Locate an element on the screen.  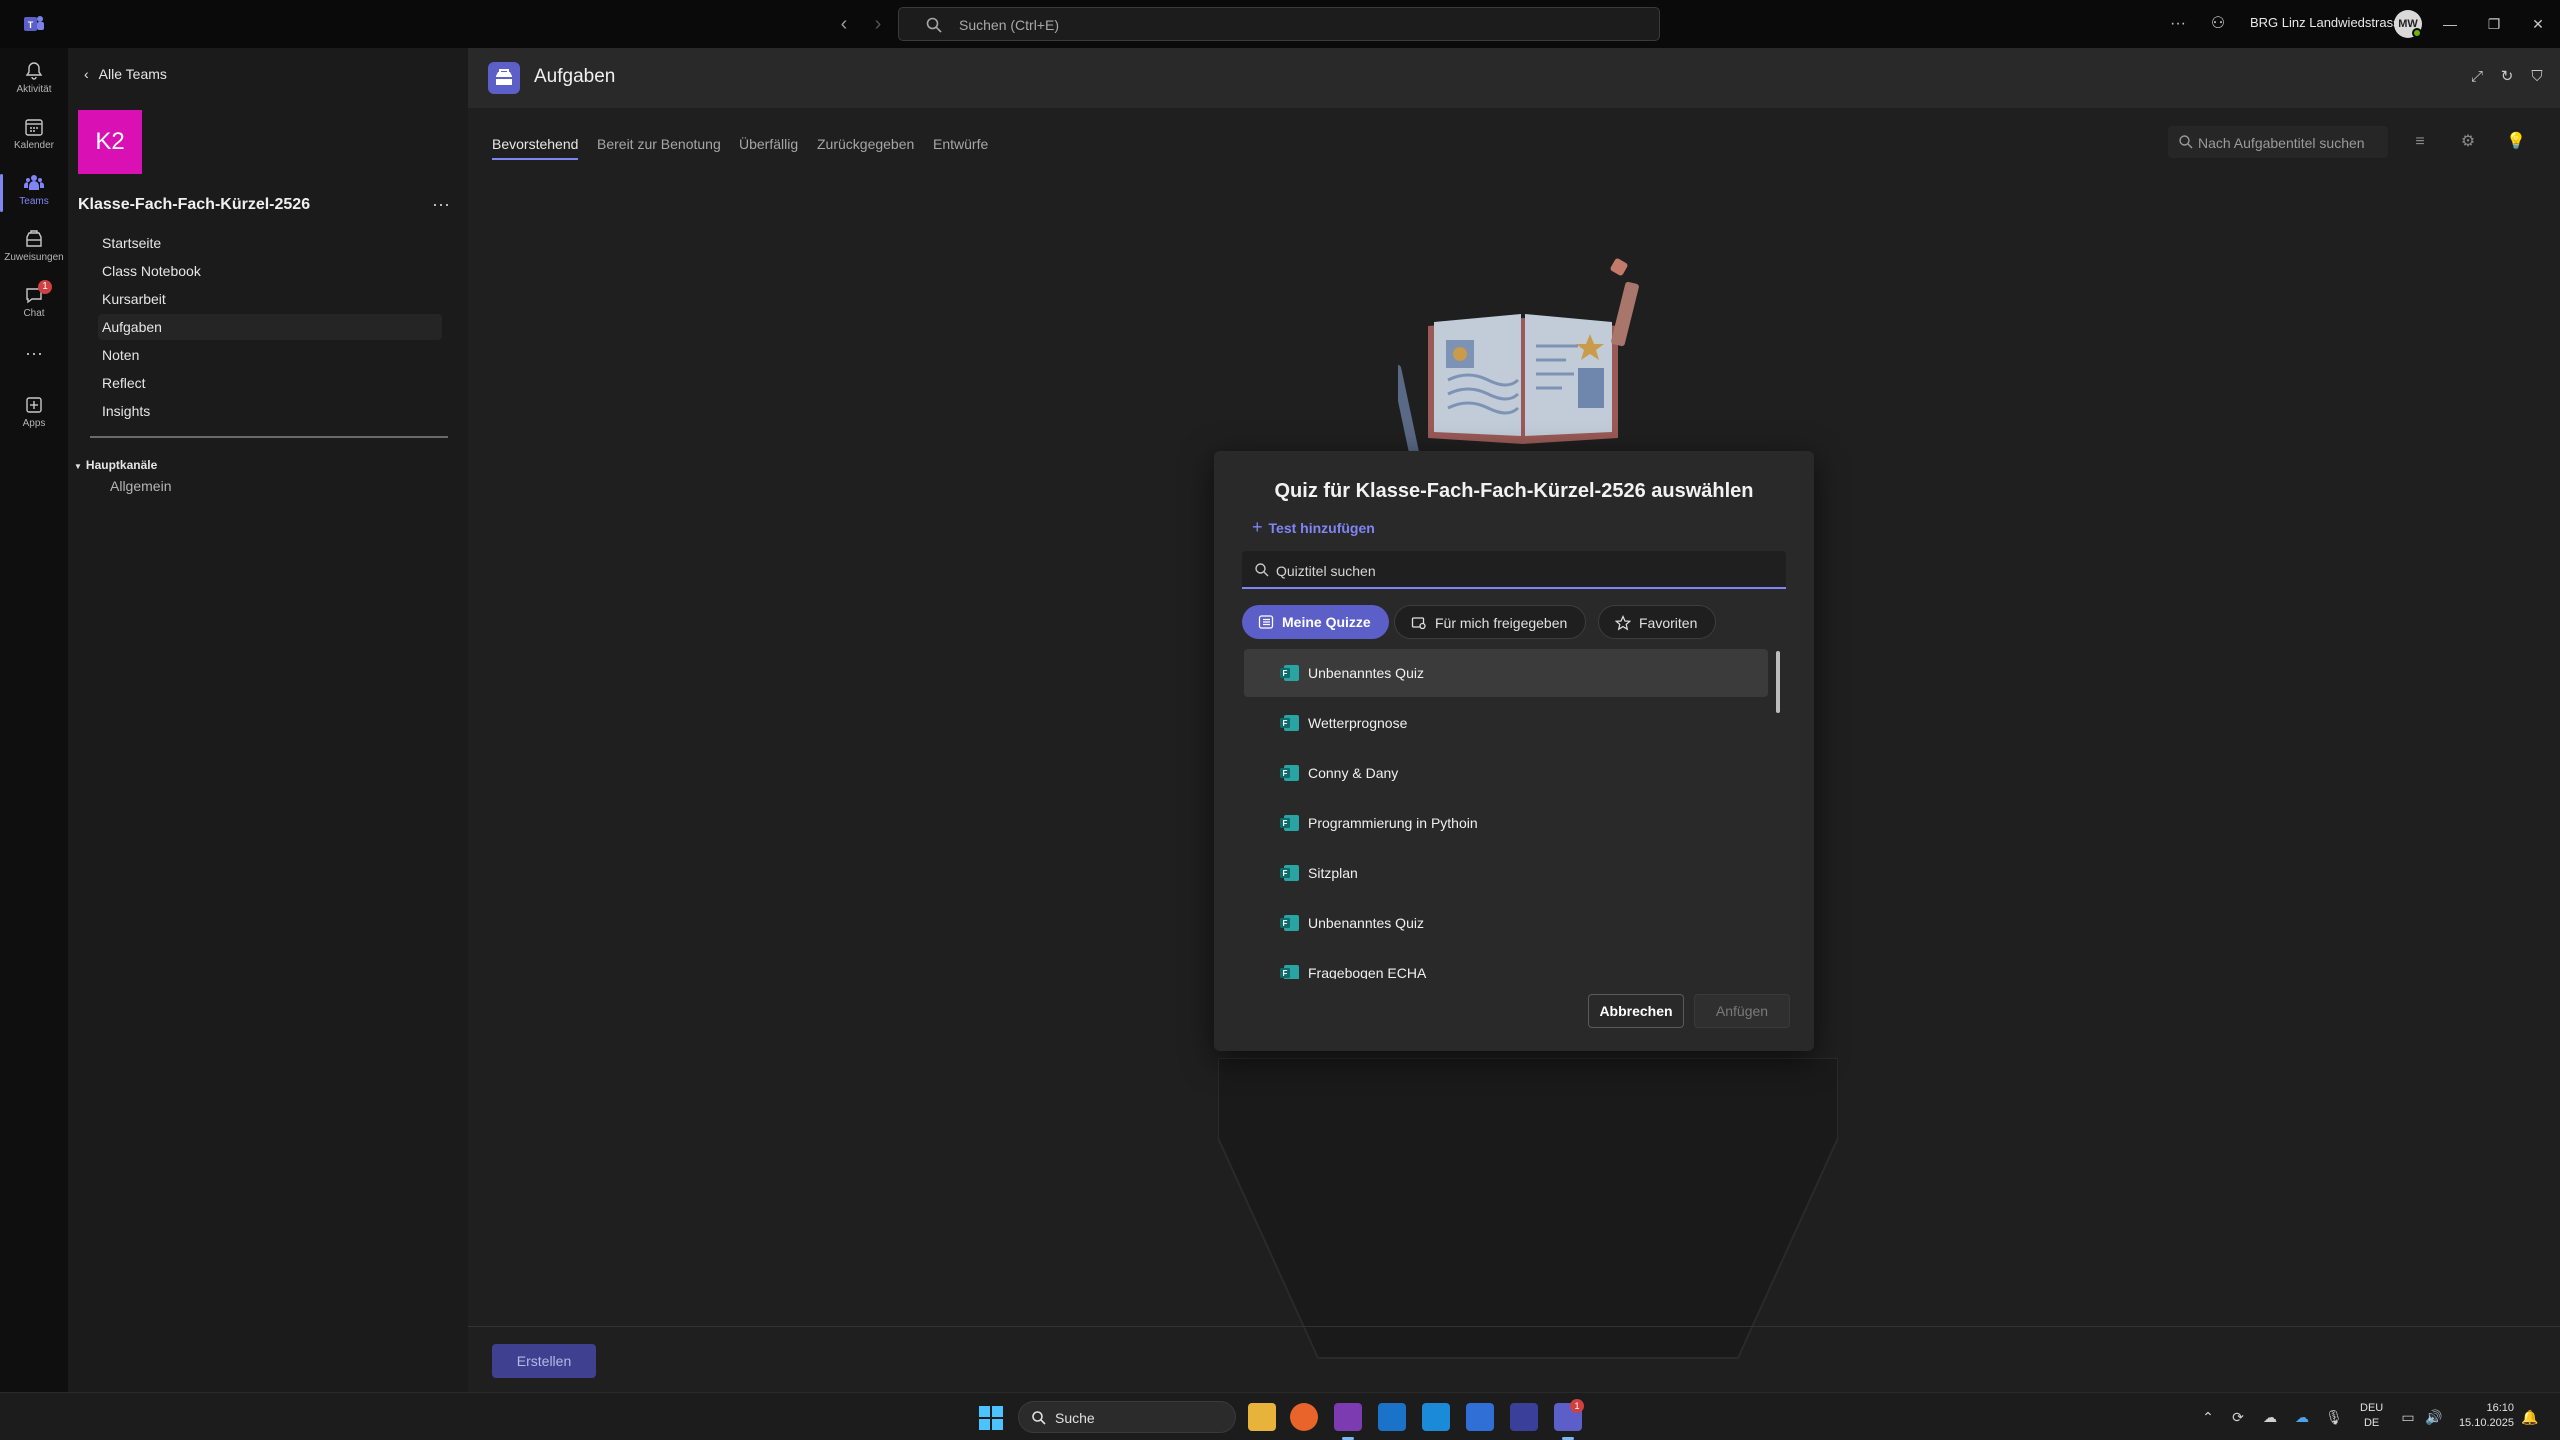
channels-heading: ▼ Hauptkanäle is located at coordinates (115, 465).